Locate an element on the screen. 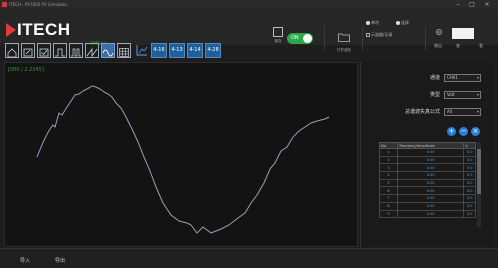 Image resolution: width=498 pixels, height=268 pixels. tab-4-13: 4-13 is located at coordinates (177, 50).